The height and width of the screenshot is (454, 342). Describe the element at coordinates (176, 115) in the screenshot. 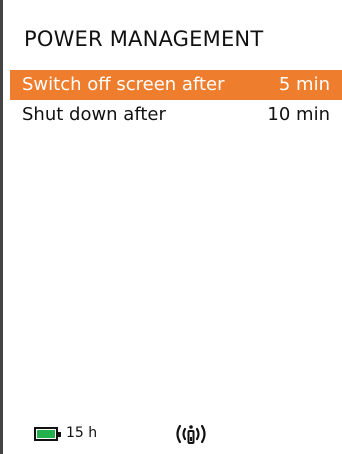

I see `menu-item-shut-down: Shut down after 10 min` at that location.